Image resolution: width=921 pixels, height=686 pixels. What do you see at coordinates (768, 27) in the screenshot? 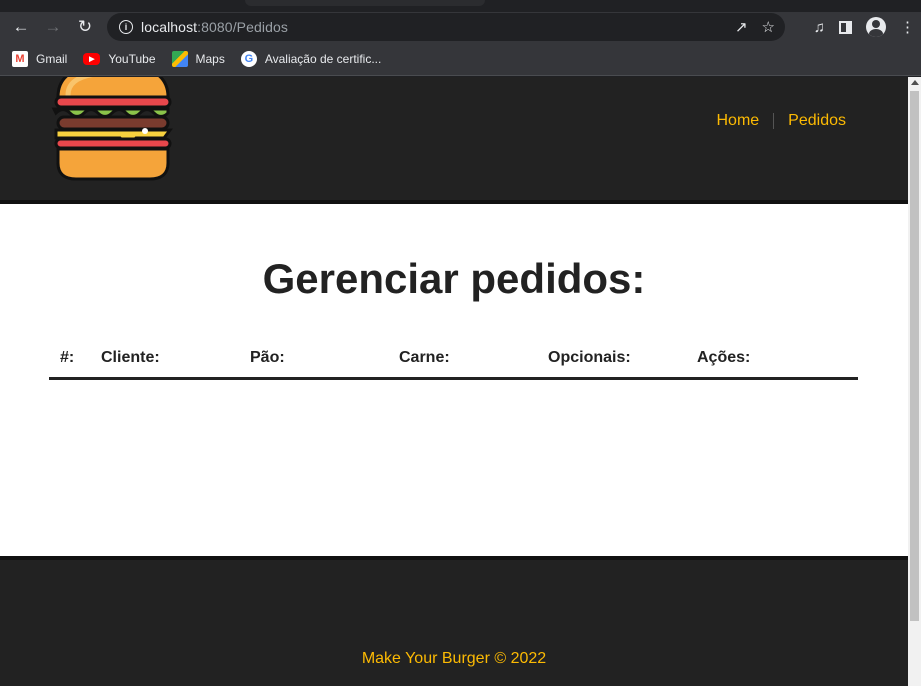
I see `star-icon: ☆` at bounding box center [768, 27].